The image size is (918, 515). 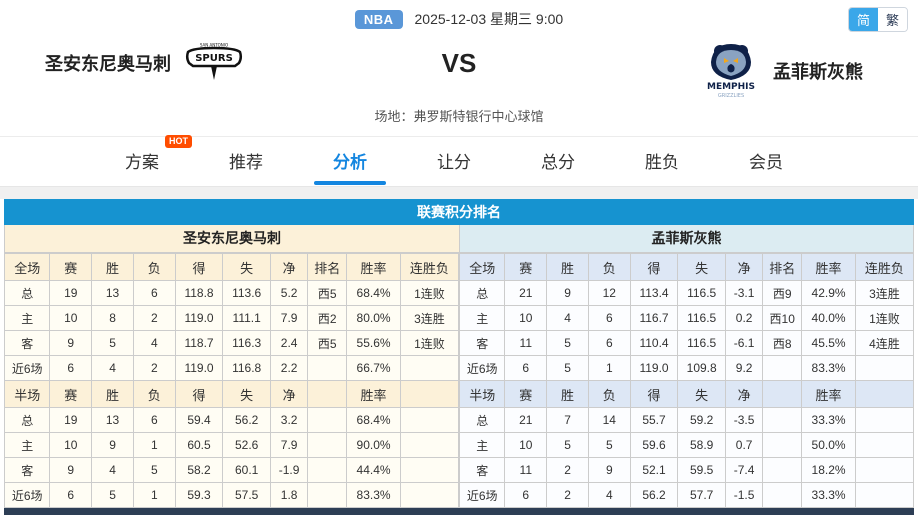 What do you see at coordinates (154, 445) in the screenshot?
I see `stat-cell: 1` at bounding box center [154, 445].